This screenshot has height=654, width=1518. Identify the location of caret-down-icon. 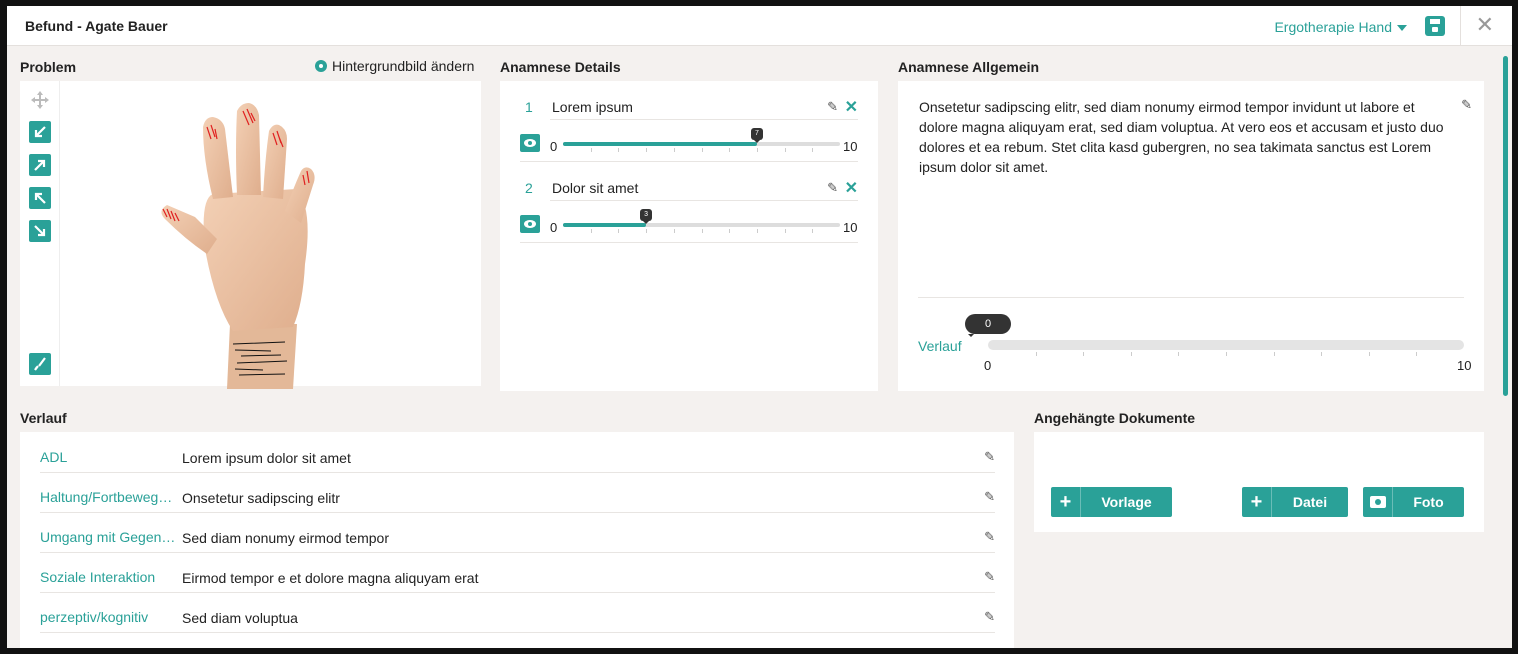
(1402, 28).